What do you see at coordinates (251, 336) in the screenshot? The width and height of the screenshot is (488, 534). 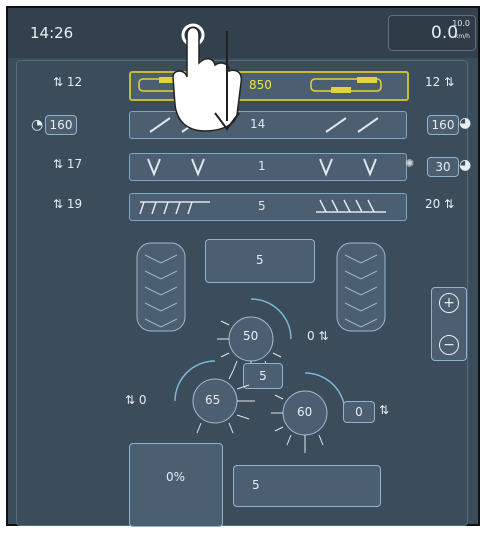 I see `rotor-top-value: 50` at bounding box center [251, 336].